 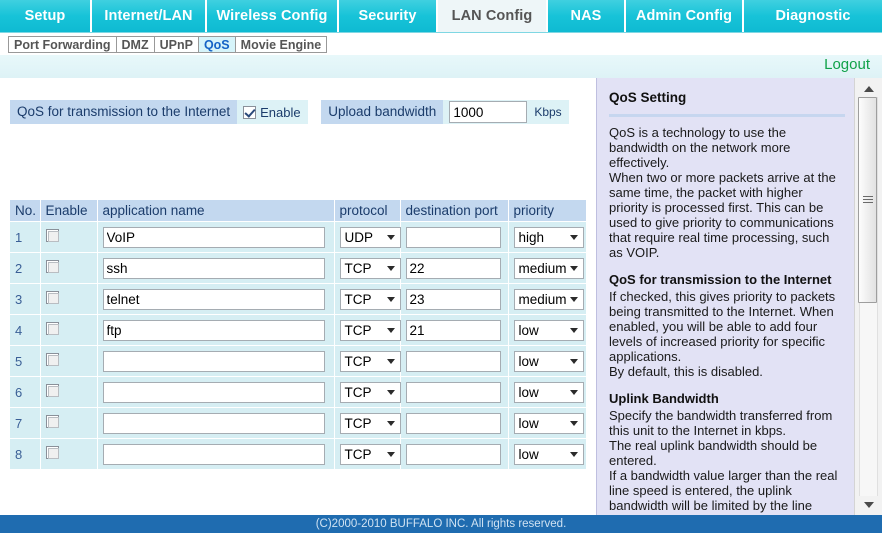 I want to click on scrollbar-thumb, so click(x=867, y=200).